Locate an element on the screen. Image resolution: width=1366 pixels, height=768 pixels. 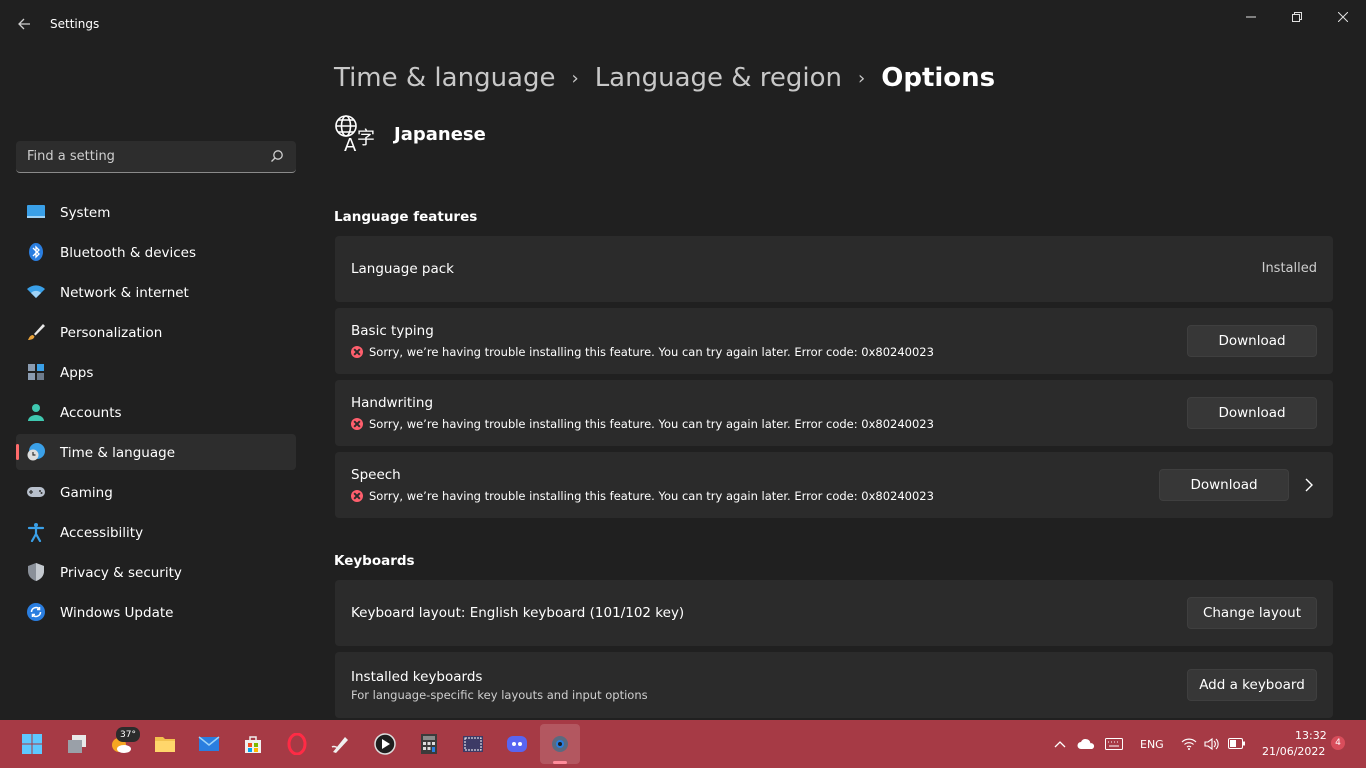
apps-icon is located at coordinates (36, 372).